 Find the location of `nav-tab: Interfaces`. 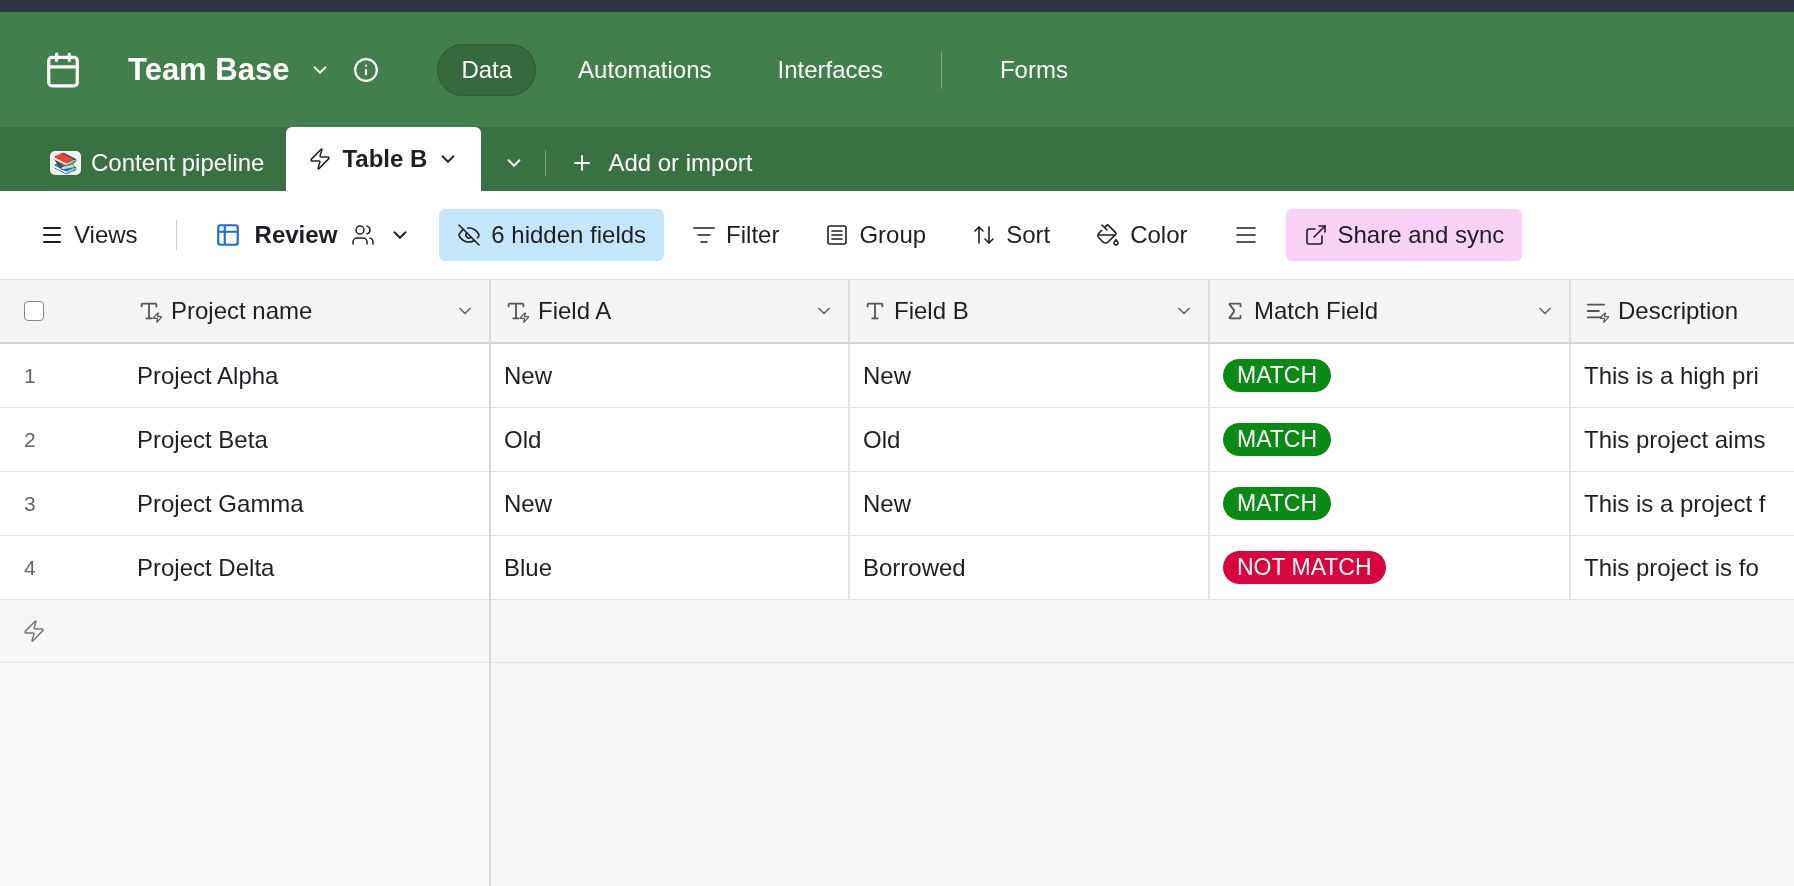

nav-tab: Interfaces is located at coordinates (830, 69).